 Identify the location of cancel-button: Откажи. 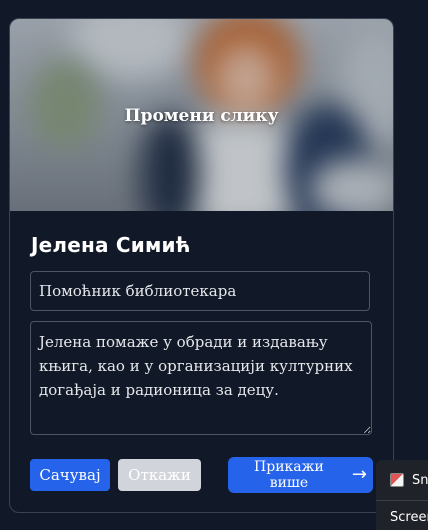
(159, 475).